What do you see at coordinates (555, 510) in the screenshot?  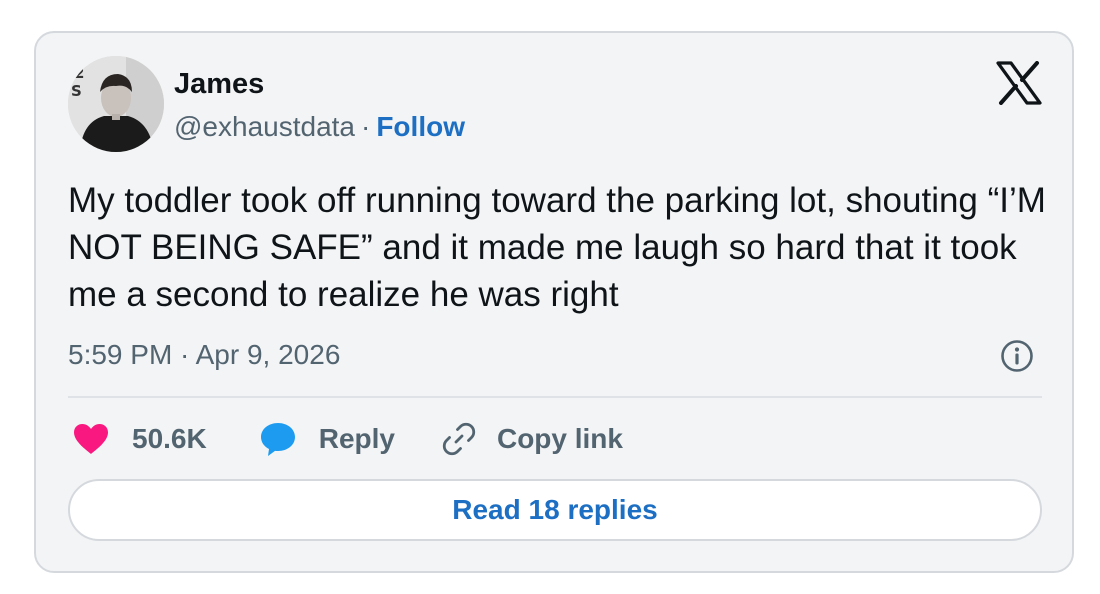 I see `read-replies-button: Read 18 replies` at bounding box center [555, 510].